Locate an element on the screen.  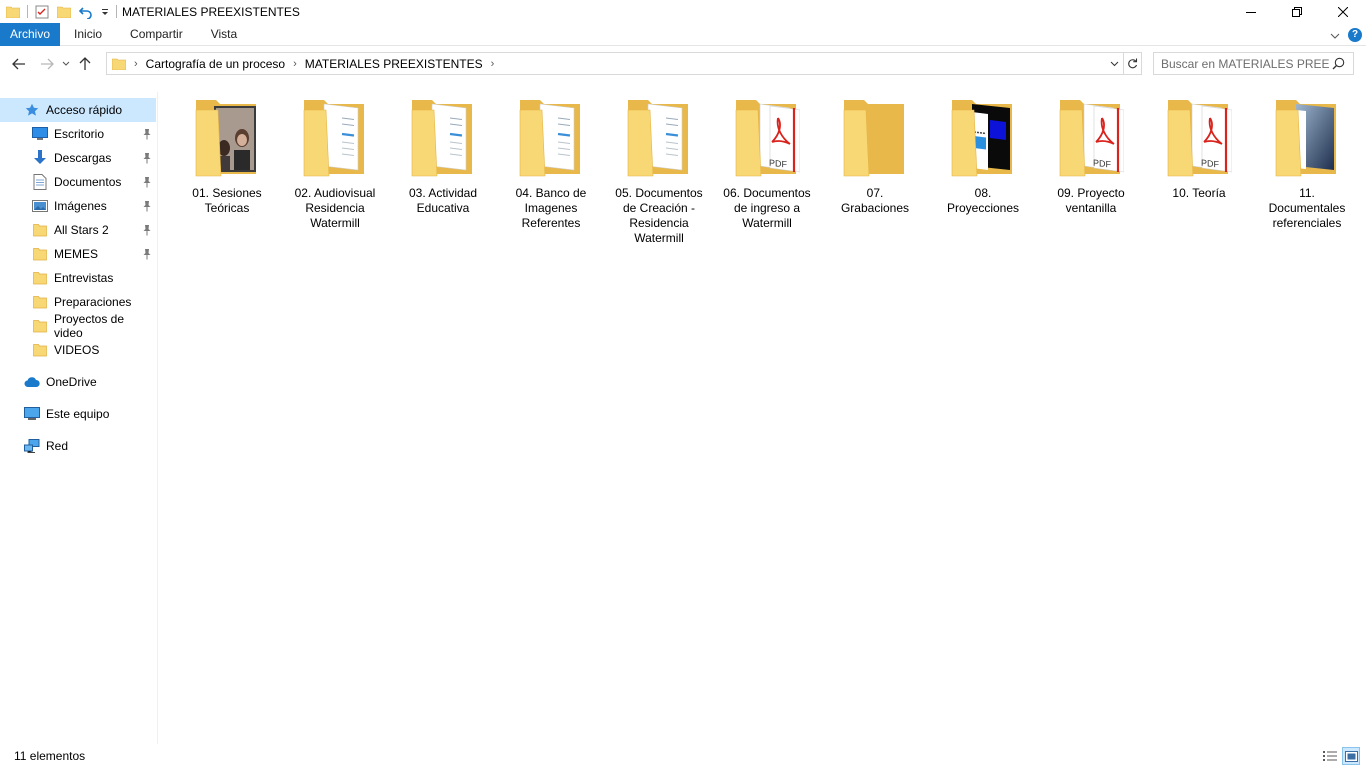
sidebar-item: Imágenes is located at coordinates (78, 206).